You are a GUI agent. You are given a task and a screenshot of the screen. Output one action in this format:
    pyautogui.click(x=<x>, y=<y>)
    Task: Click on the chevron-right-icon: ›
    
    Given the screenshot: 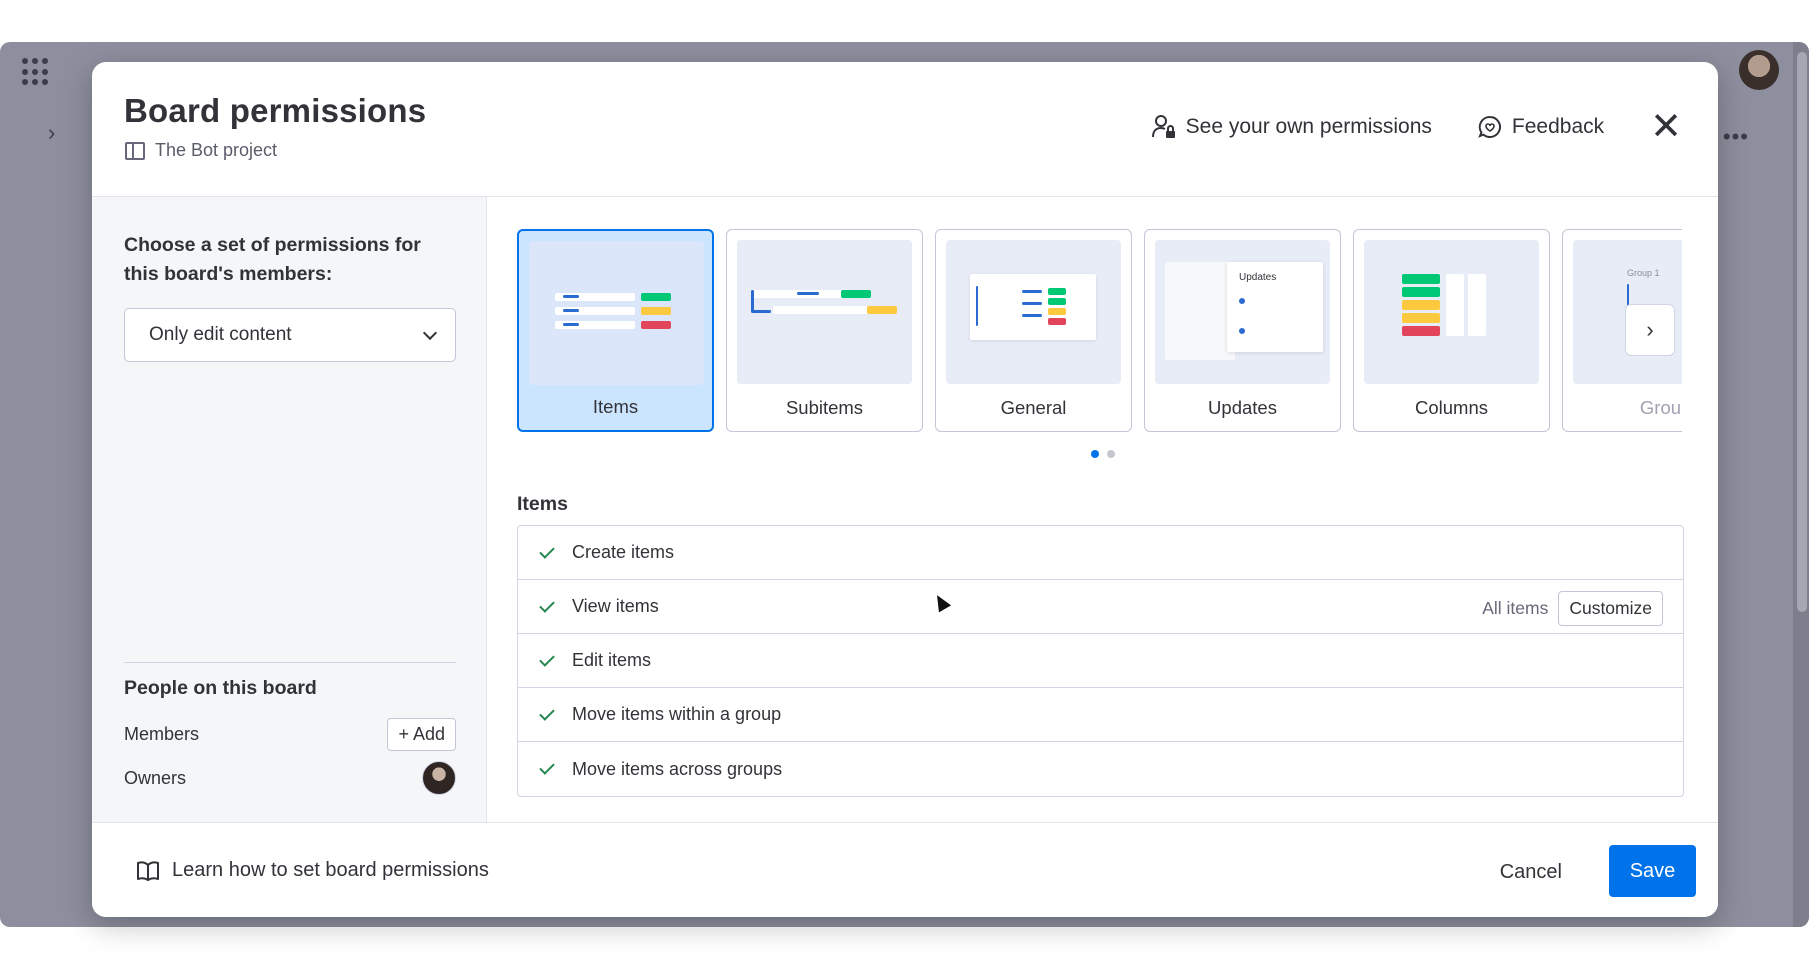 What is the action you would take?
    pyautogui.click(x=1650, y=329)
    